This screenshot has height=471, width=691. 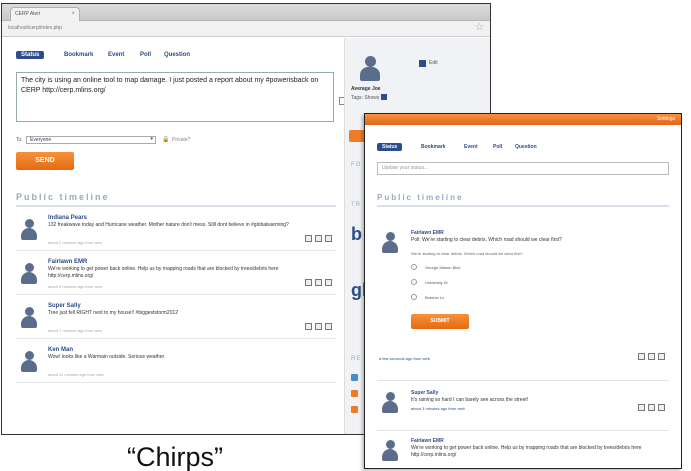 What do you see at coordinates (63, 197) in the screenshot?
I see `timeline-heading: Public timeline` at bounding box center [63, 197].